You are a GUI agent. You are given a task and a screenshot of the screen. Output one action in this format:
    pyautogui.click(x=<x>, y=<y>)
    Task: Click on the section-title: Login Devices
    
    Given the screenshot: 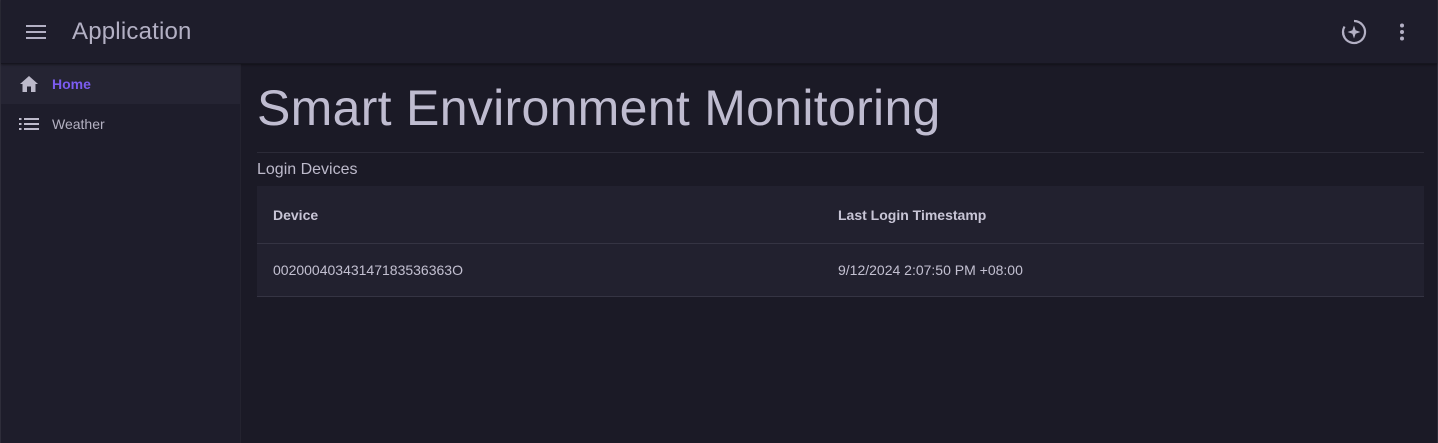 What is the action you would take?
    pyautogui.click(x=307, y=169)
    